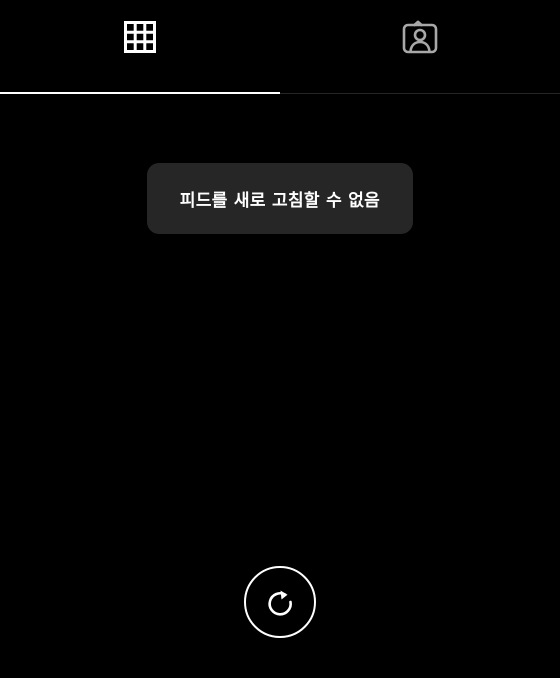  I want to click on grid-icon, so click(140, 37).